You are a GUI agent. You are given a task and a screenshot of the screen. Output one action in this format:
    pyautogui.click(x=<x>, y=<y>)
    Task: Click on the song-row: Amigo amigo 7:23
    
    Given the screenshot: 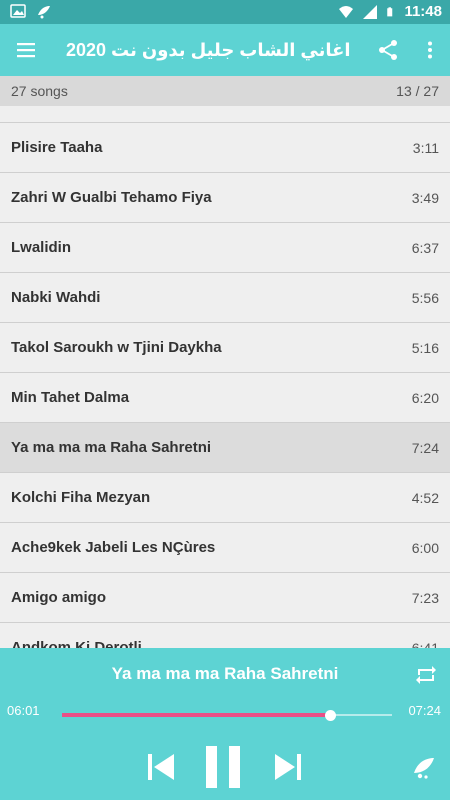 What is the action you would take?
    pyautogui.click(x=225, y=597)
    